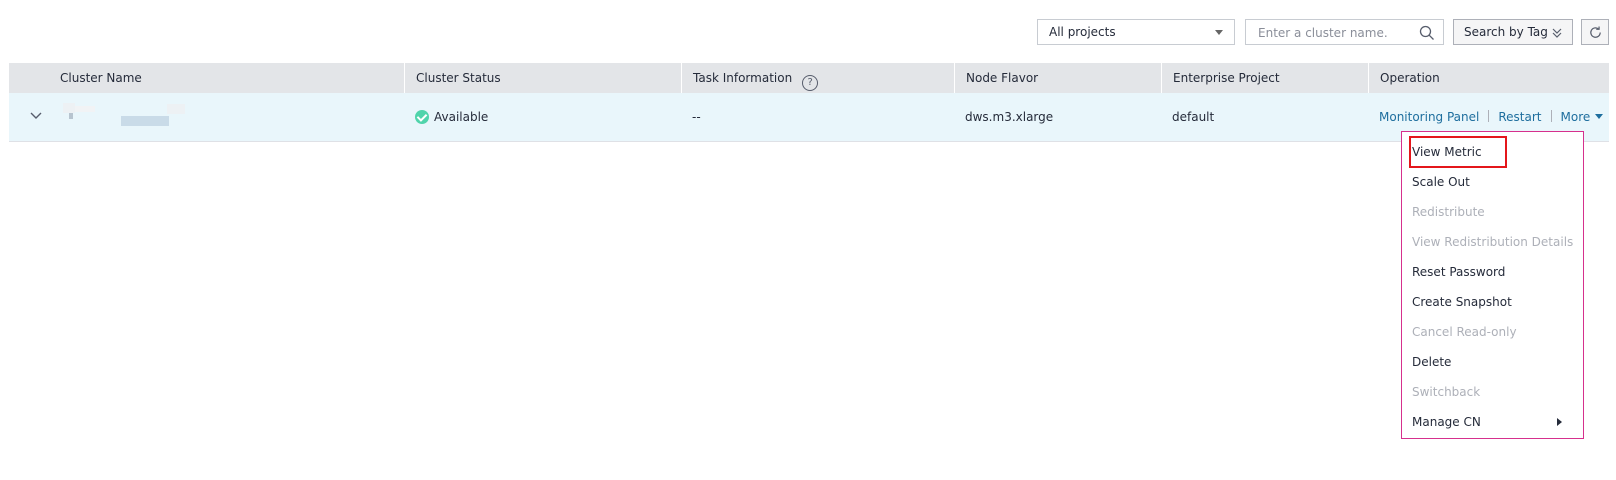  I want to click on column-header-task-information: Task Information?, so click(817, 78).